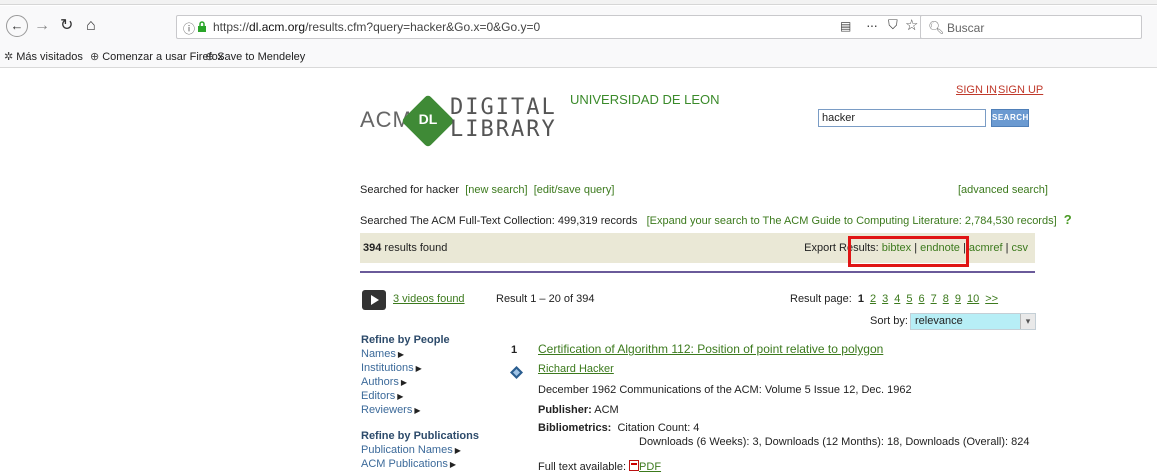 This screenshot has width=1157, height=472. Describe the element at coordinates (921, 299) in the screenshot. I see `page-link: 6` at that location.